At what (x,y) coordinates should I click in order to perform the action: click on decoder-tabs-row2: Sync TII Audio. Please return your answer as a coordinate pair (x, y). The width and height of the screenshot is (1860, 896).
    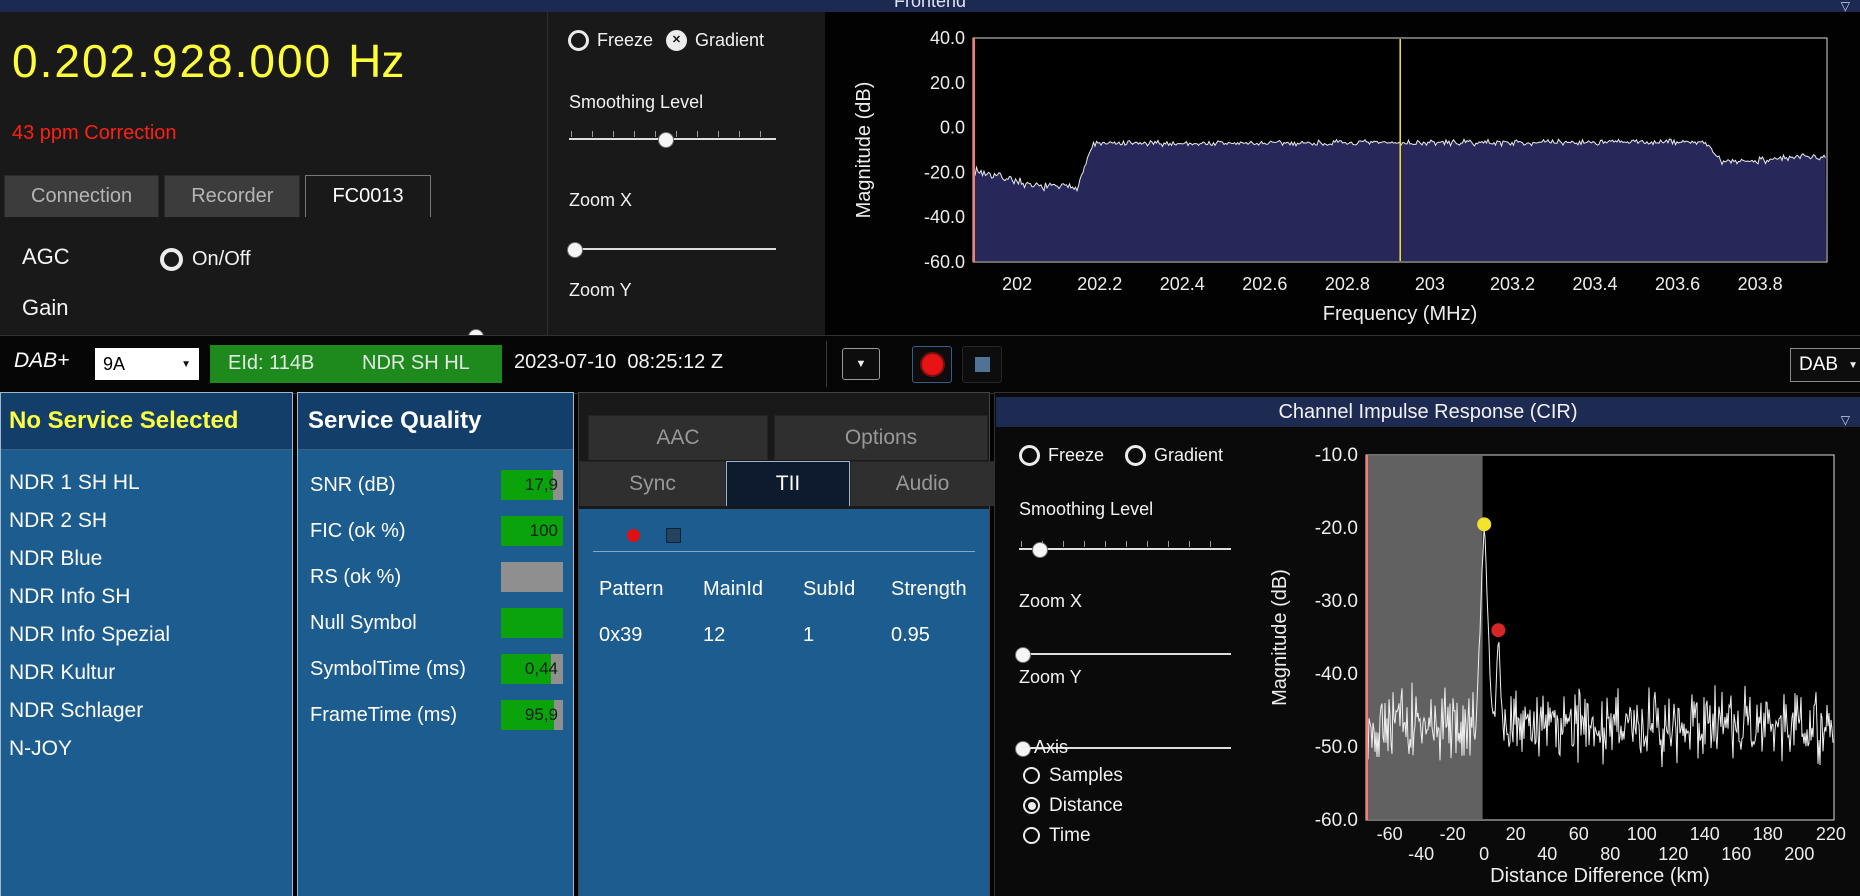
    Looking at the image, I should click on (787, 483).